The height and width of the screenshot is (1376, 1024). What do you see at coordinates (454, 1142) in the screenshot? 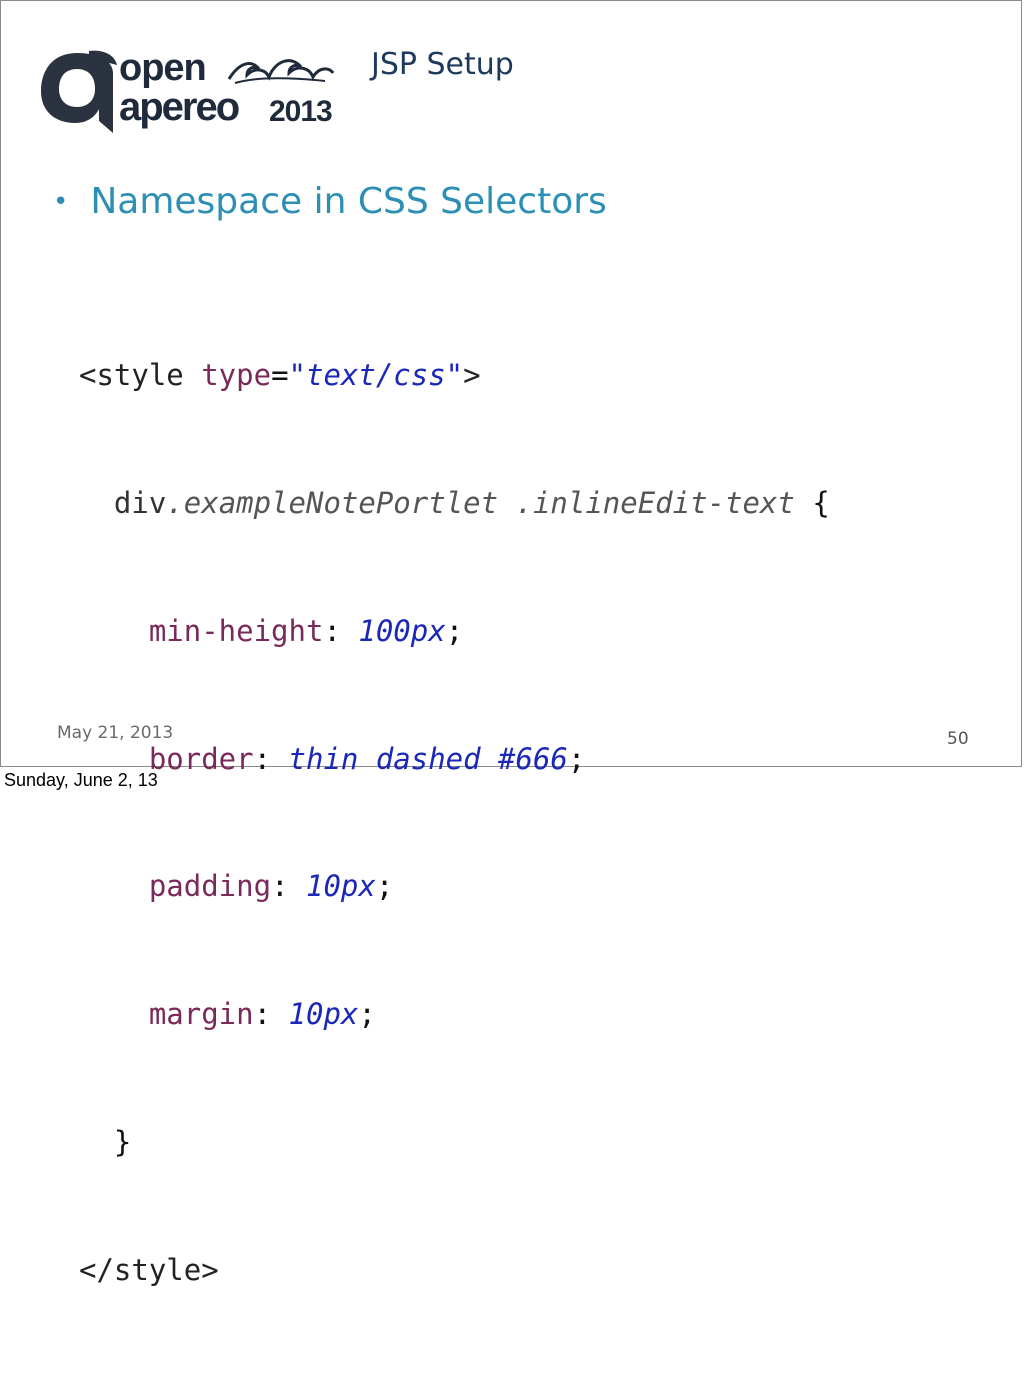
I see `code-line-close-brace: }` at bounding box center [454, 1142].